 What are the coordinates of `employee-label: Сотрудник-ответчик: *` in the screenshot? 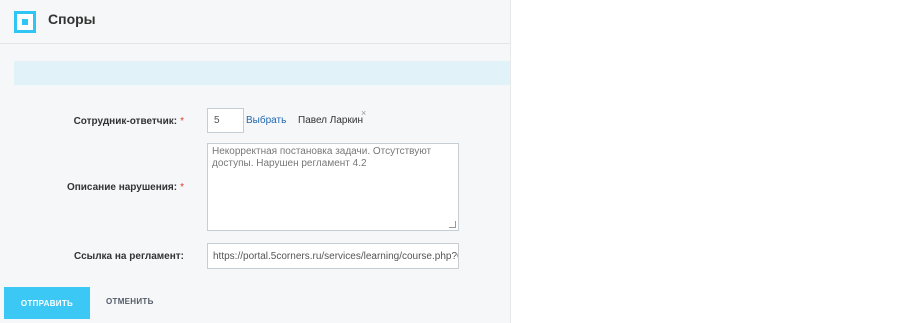 It's located at (129, 121).